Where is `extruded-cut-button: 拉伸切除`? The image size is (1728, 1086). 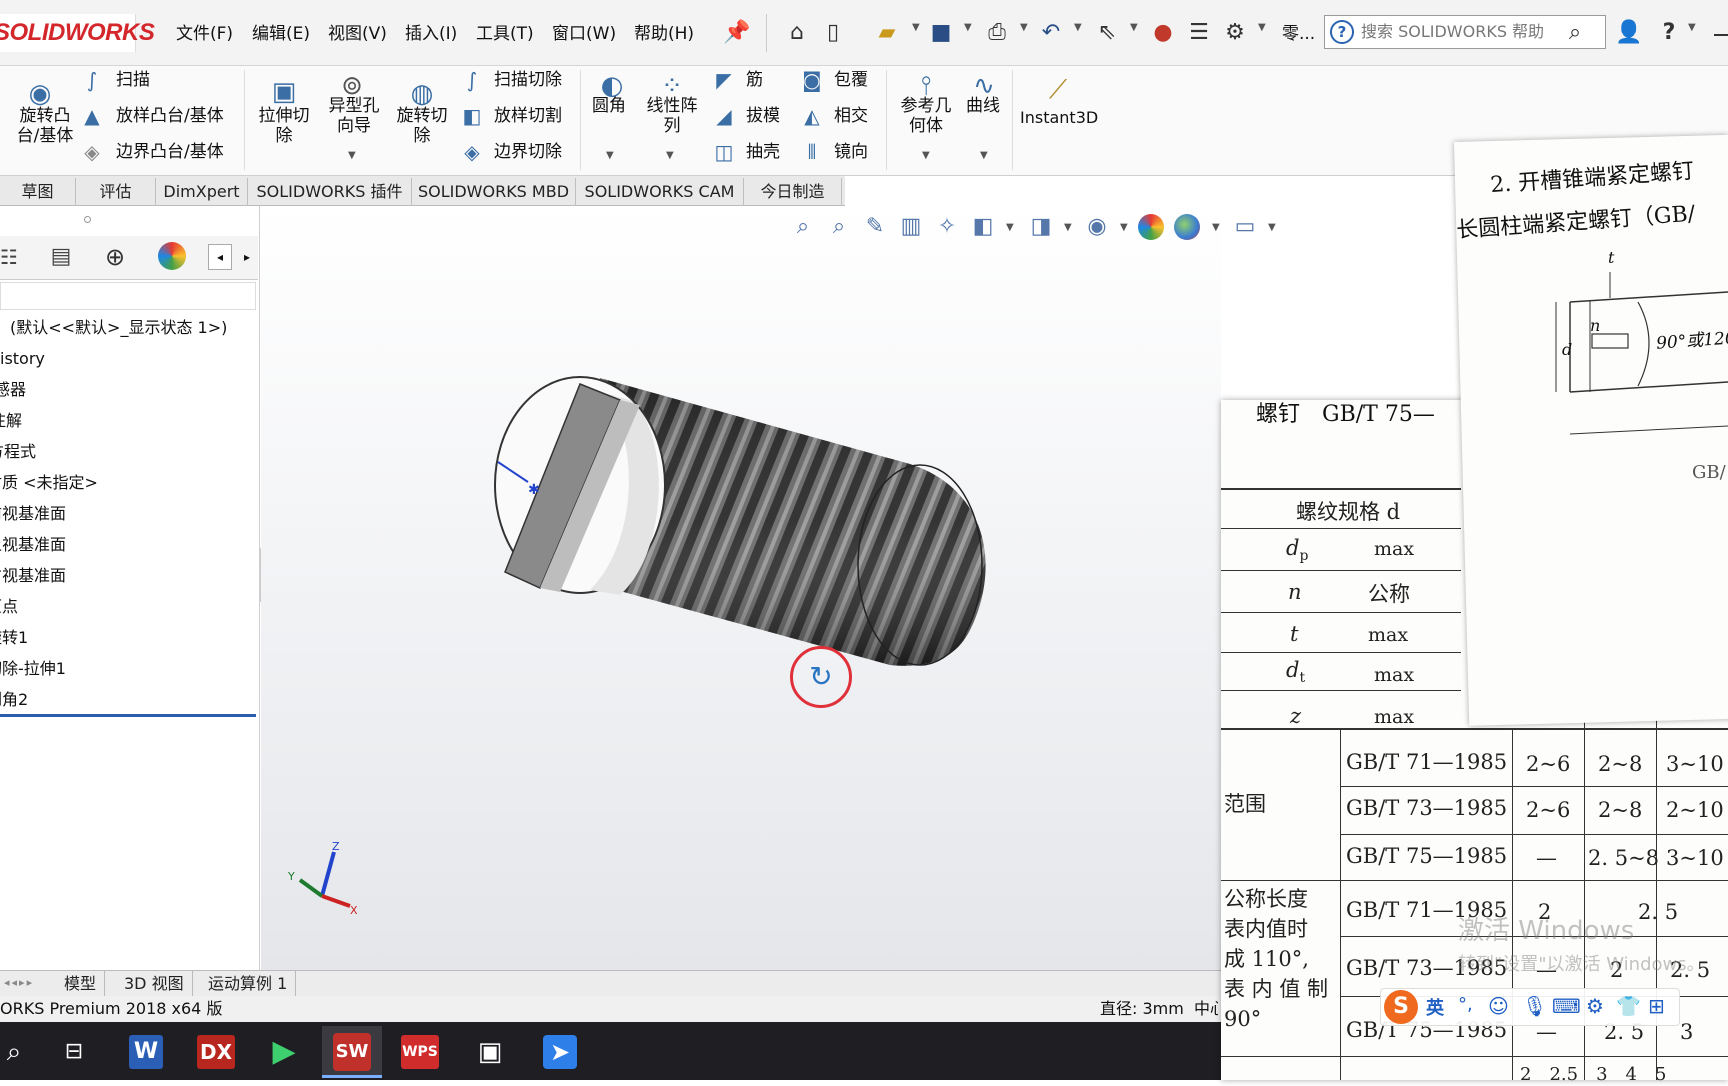
extruded-cut-button: 拉伸切除 is located at coordinates (284, 126).